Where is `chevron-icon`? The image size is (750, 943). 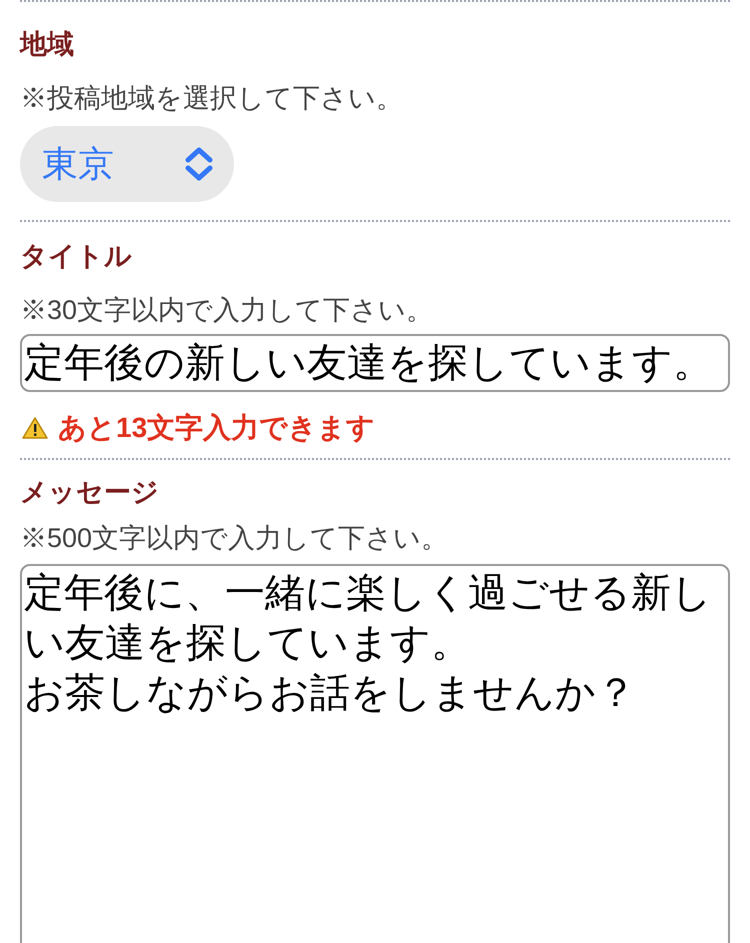 chevron-icon is located at coordinates (199, 164).